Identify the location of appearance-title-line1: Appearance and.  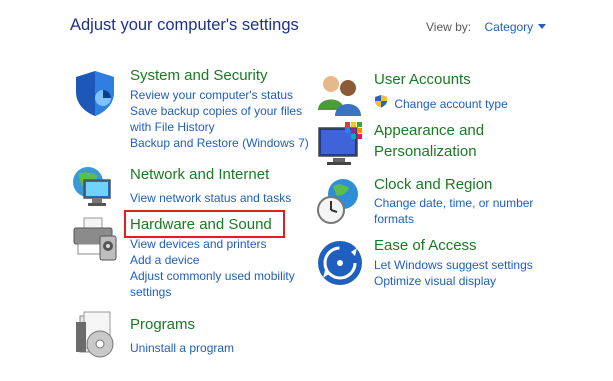
(429, 131).